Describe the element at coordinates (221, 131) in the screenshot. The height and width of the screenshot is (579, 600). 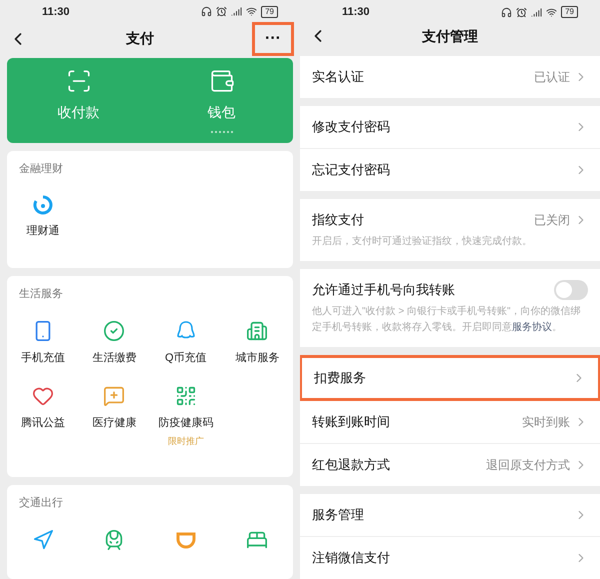
I see `masked-balance-dots` at that location.